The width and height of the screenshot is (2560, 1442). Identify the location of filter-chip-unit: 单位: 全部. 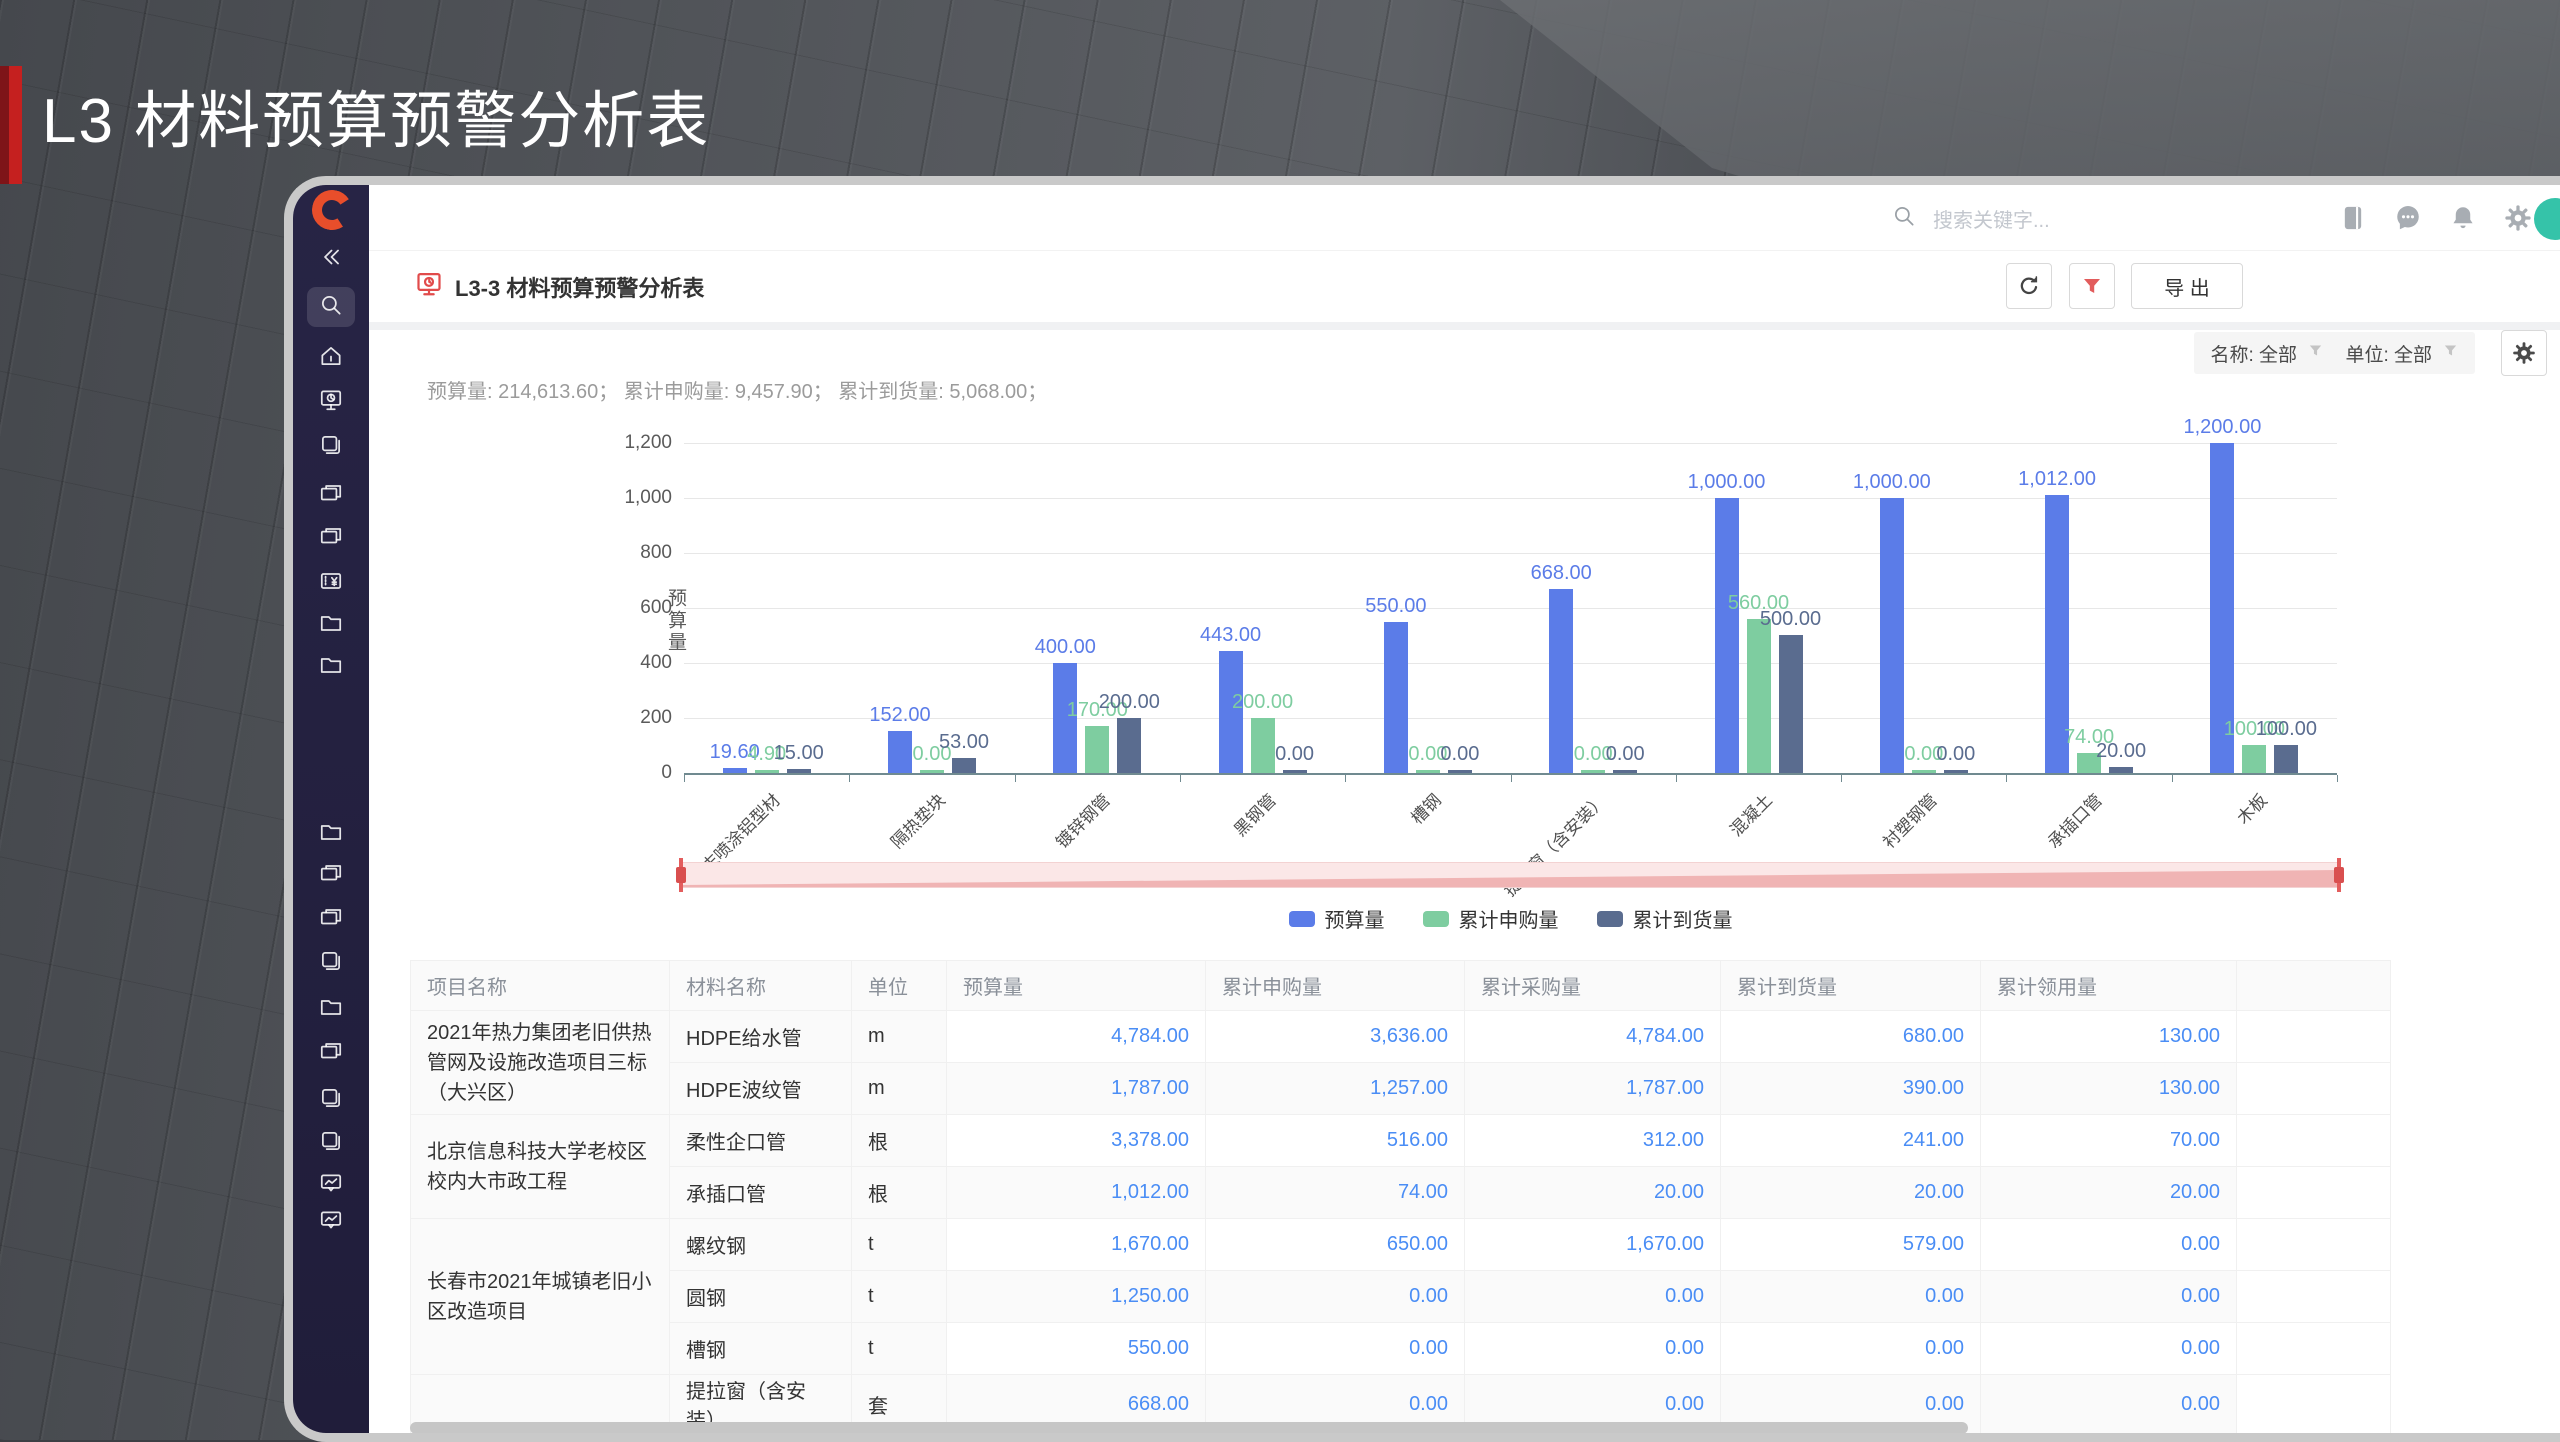
(2402, 353).